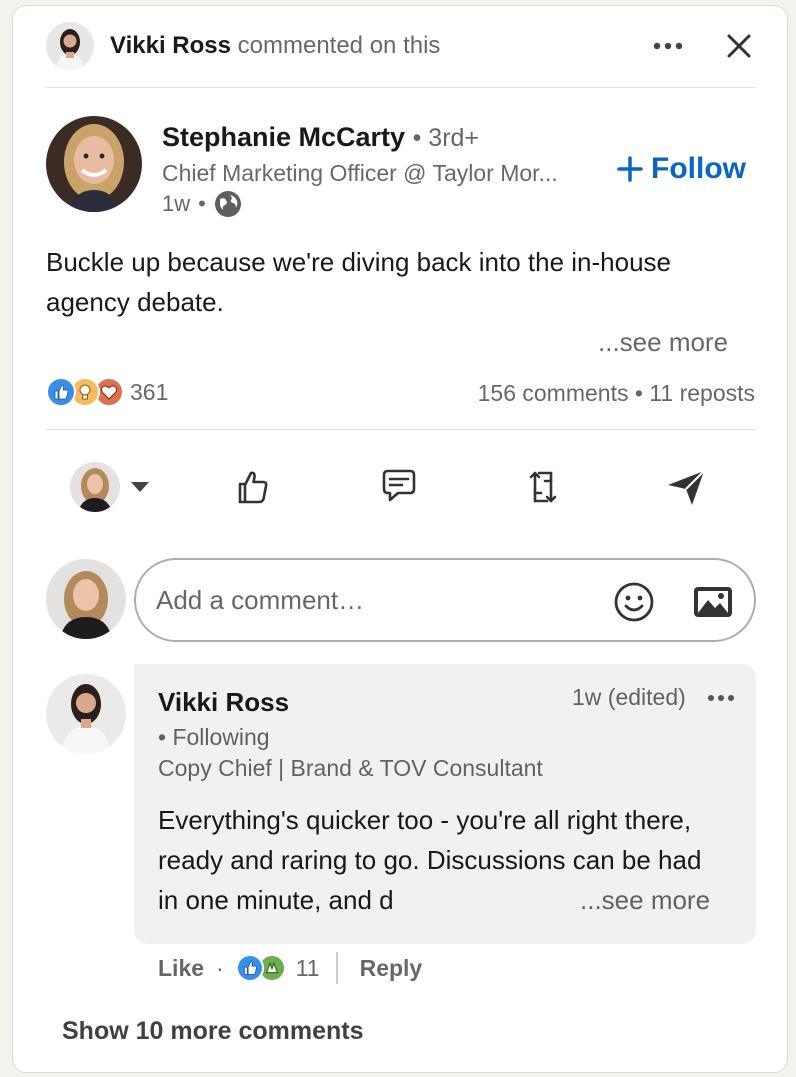 This screenshot has width=796, height=1077. Describe the element at coordinates (401, 429) in the screenshot. I see `social-divider` at that location.